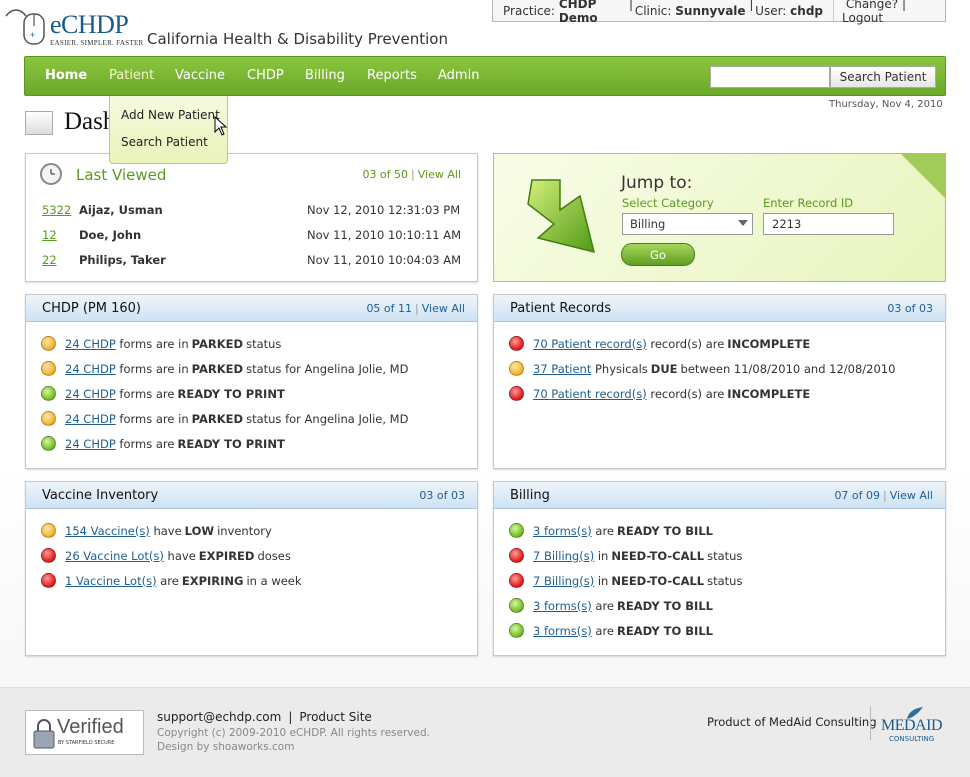 This screenshot has height=777, width=970. I want to click on verified-text: Verified, so click(90, 727).